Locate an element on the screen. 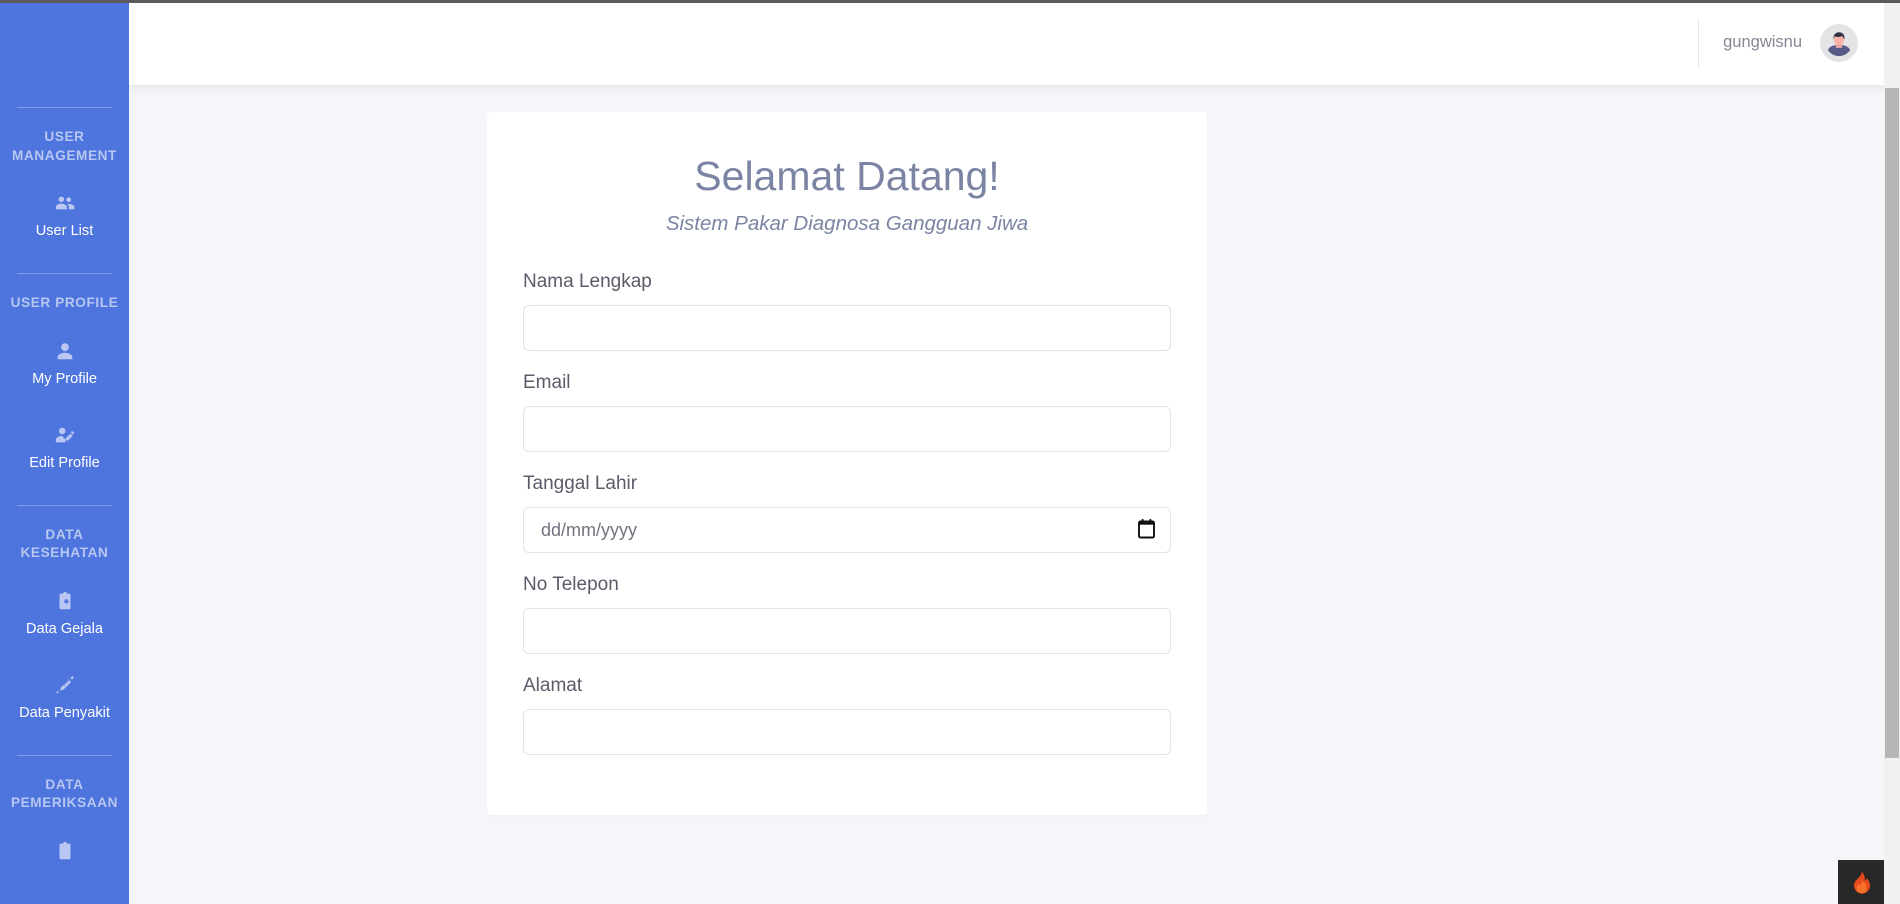  tanggal-lahir-input is located at coordinates (847, 530).